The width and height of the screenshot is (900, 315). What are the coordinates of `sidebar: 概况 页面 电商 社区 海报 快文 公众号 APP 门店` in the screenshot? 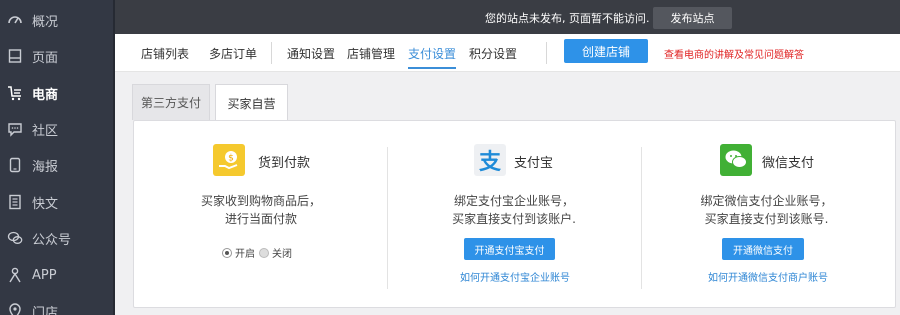 It's located at (57, 157).